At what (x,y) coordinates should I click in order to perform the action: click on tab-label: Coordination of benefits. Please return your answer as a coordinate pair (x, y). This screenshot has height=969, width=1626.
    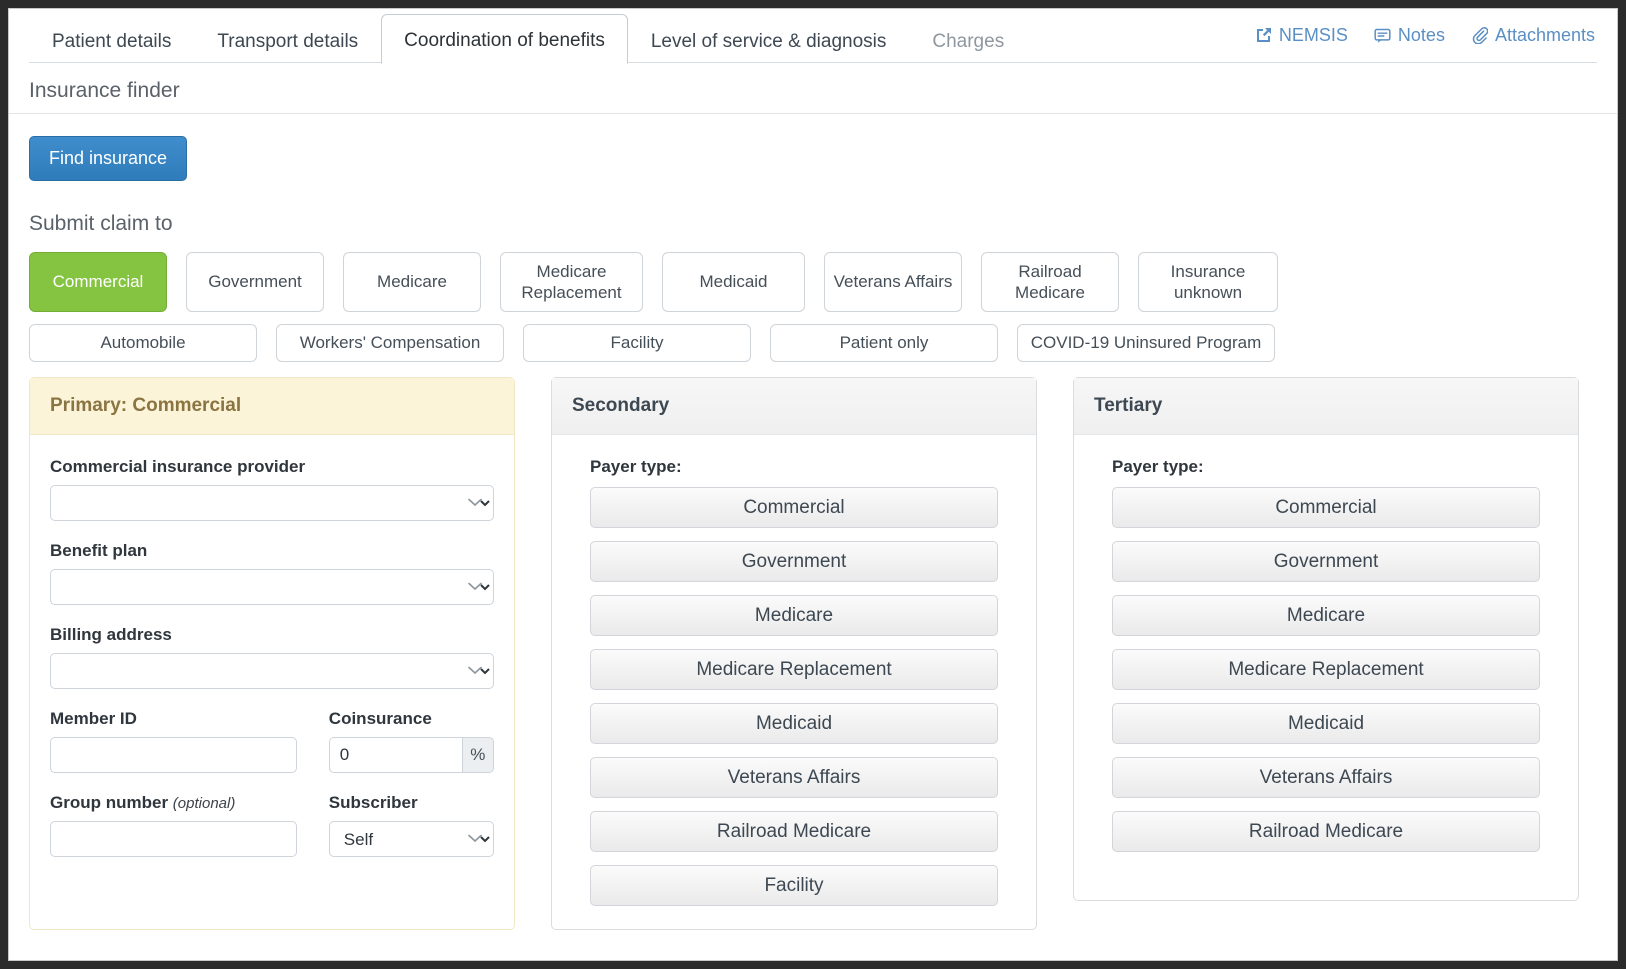
    Looking at the image, I should click on (504, 40).